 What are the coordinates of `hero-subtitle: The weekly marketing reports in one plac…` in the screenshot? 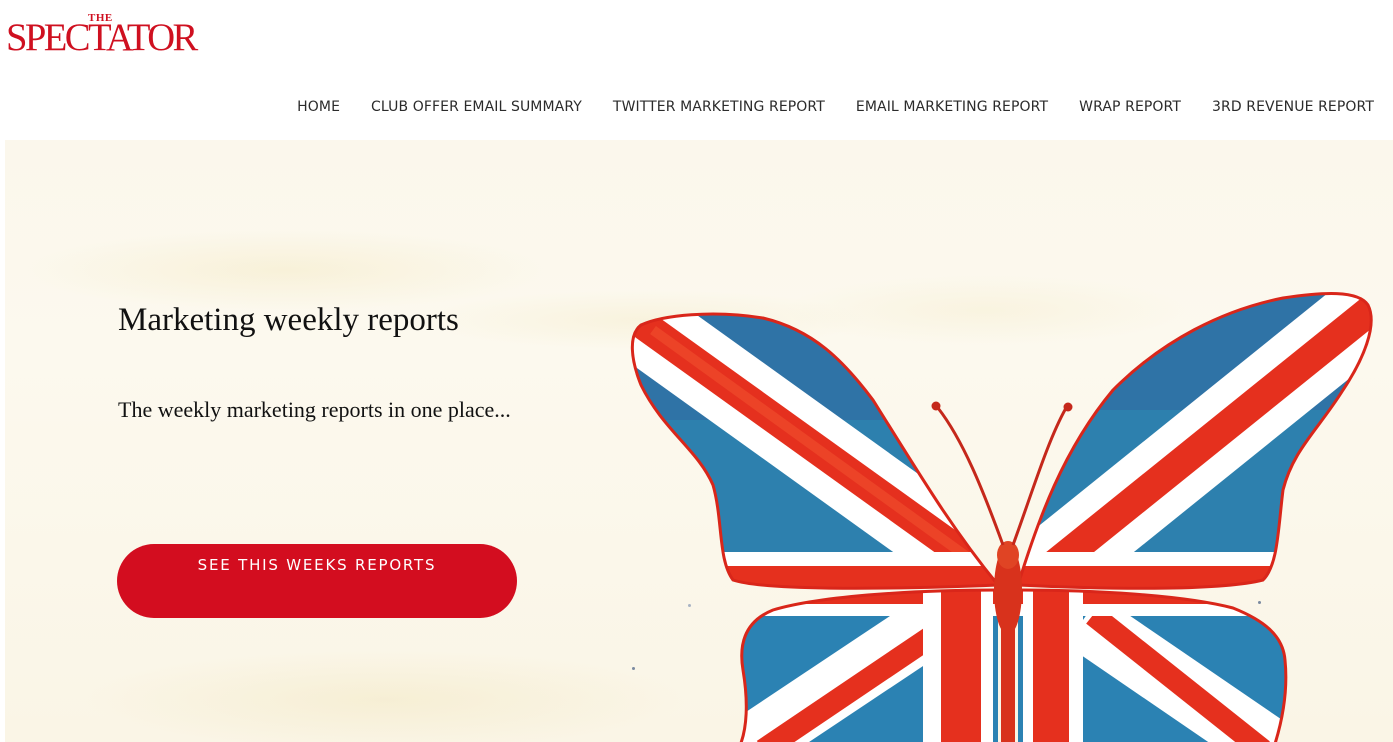 It's located at (314, 409).